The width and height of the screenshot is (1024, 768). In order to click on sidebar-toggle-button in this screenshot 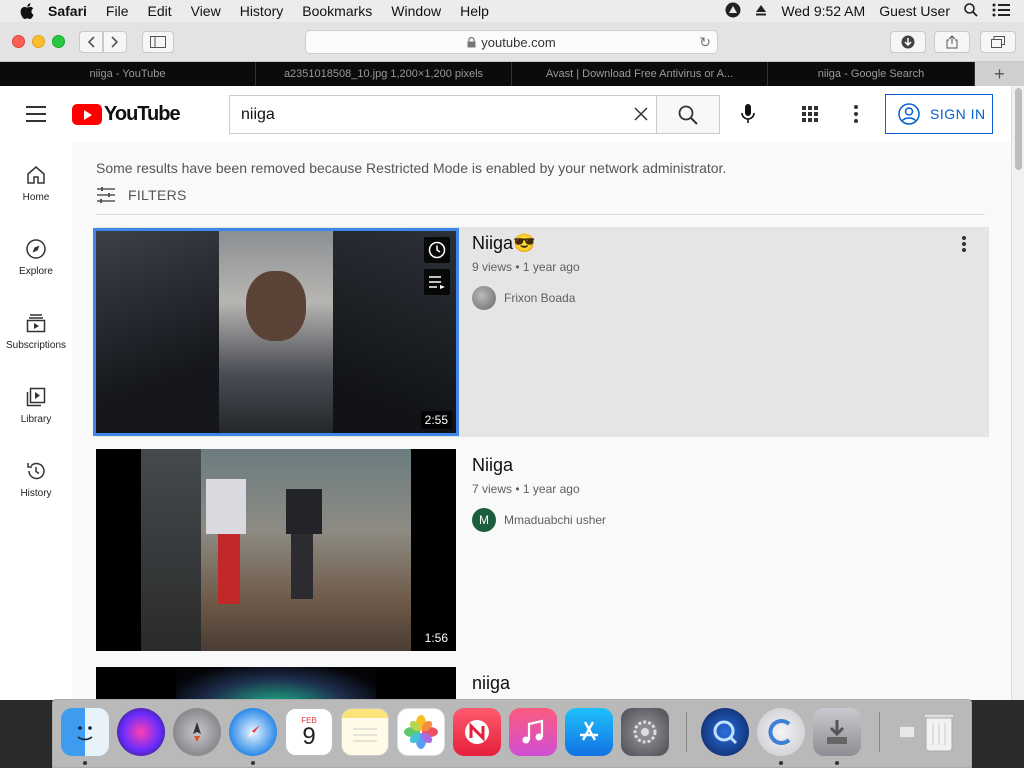, I will do `click(158, 42)`.